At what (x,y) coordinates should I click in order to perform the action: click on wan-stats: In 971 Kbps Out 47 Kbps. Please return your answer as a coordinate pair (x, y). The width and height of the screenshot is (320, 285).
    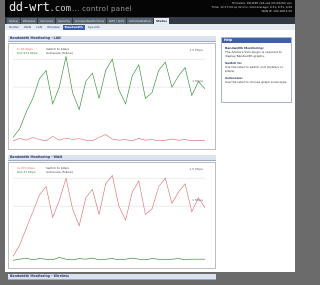
    Looking at the image, I should click on (26, 170).